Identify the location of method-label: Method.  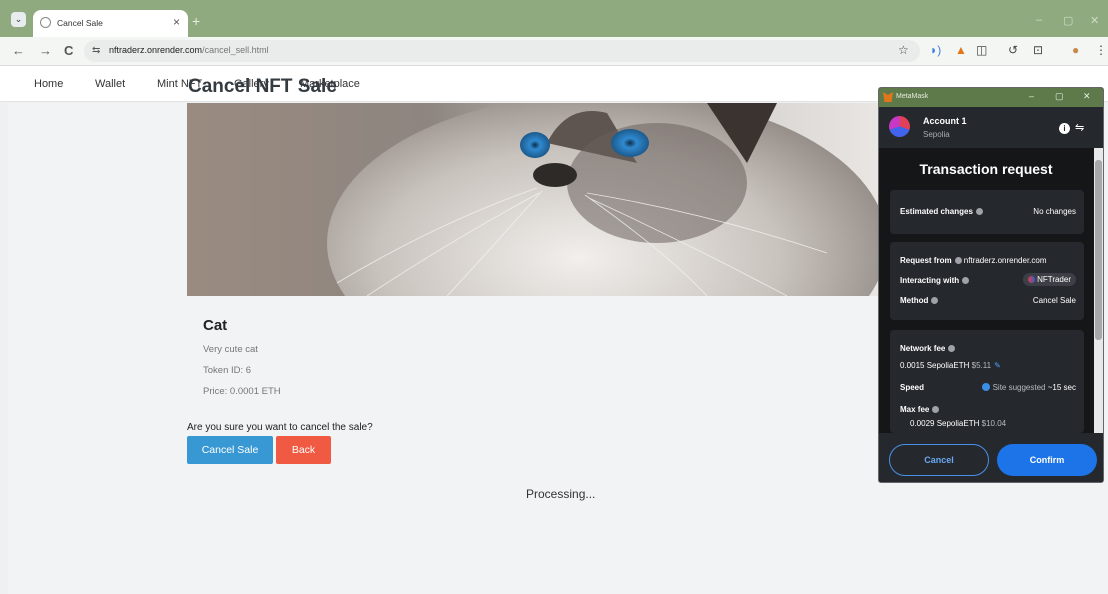
(919, 300).